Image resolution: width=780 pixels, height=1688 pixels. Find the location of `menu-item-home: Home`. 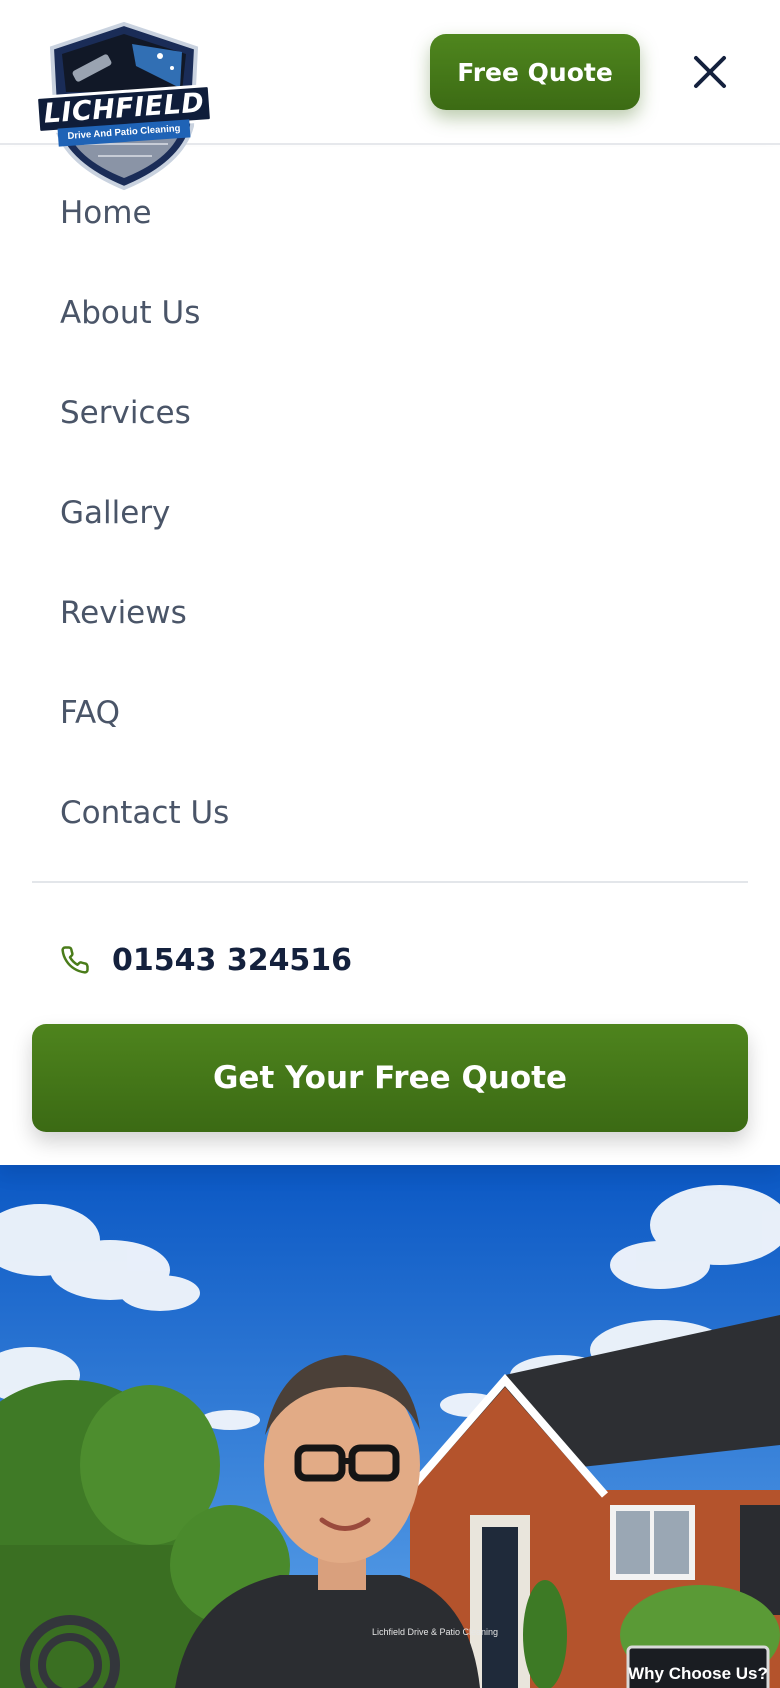

menu-item-home: Home is located at coordinates (390, 213).